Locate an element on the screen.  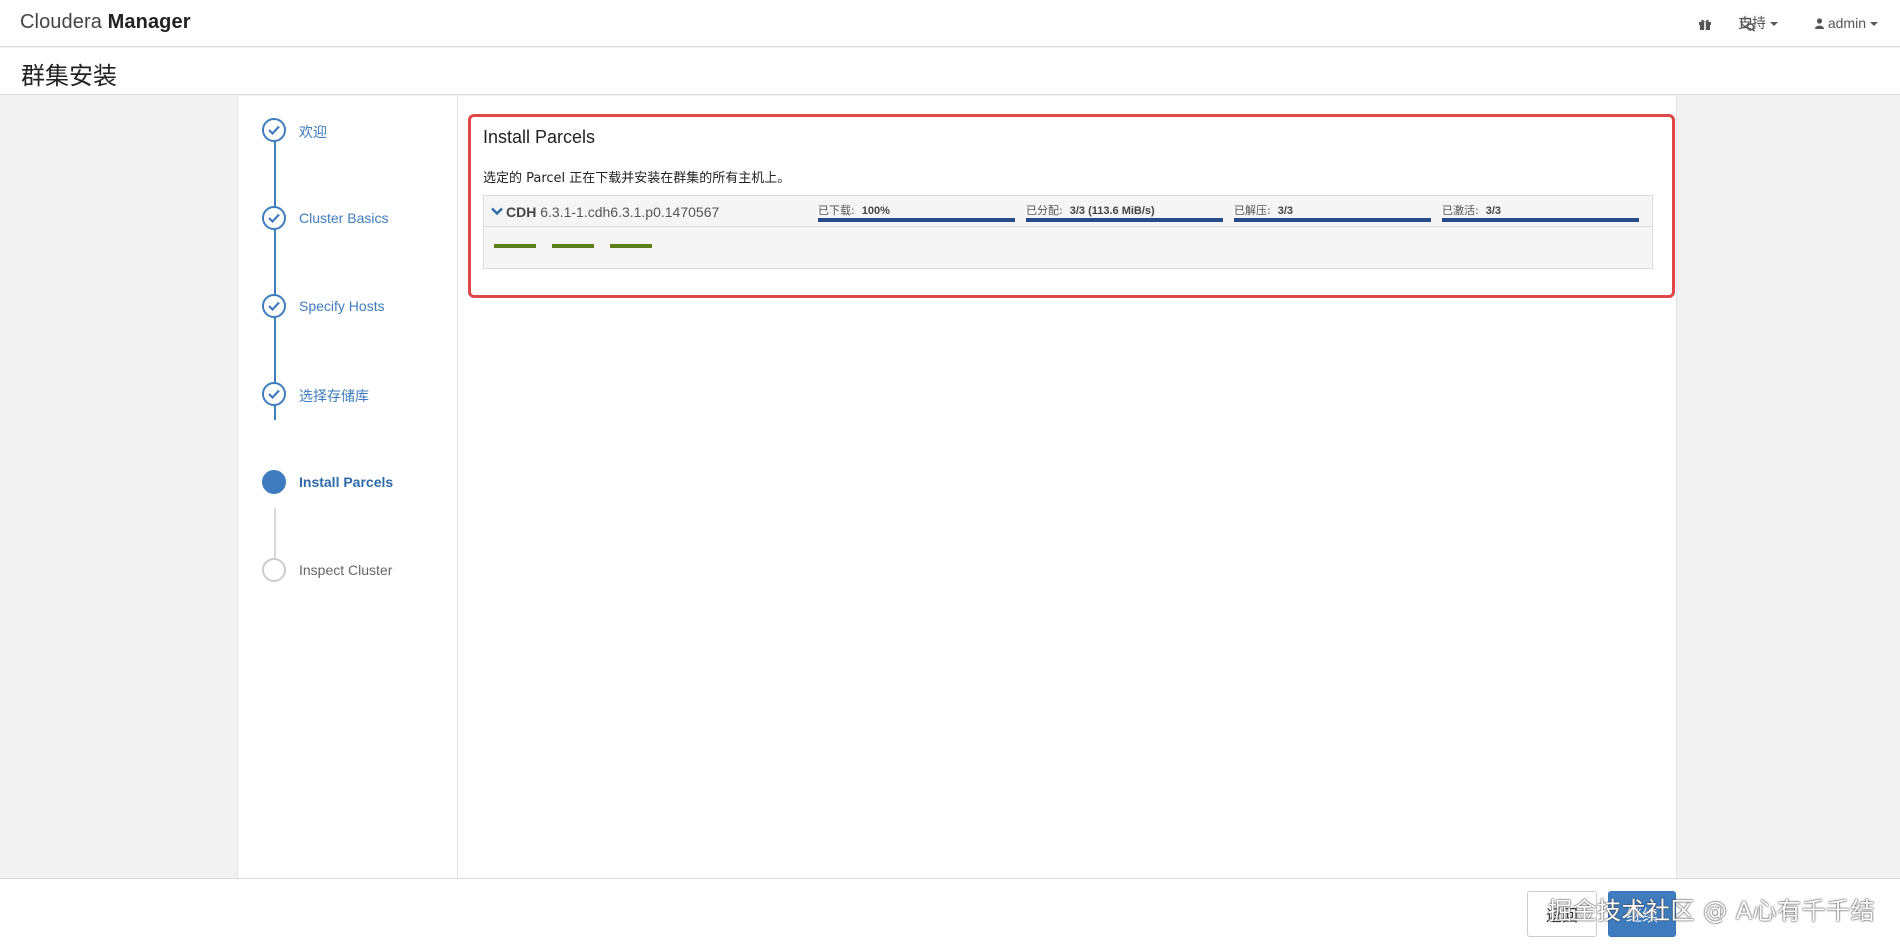
step-welcome: 欢迎 is located at coordinates (357, 131).